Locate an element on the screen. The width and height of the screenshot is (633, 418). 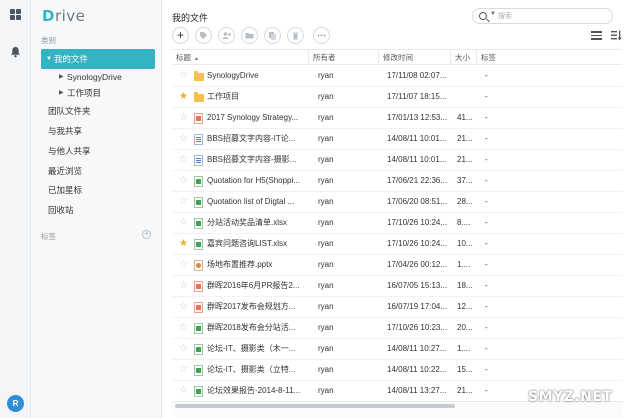
column-owner: 所有者 is located at coordinates (344, 57).